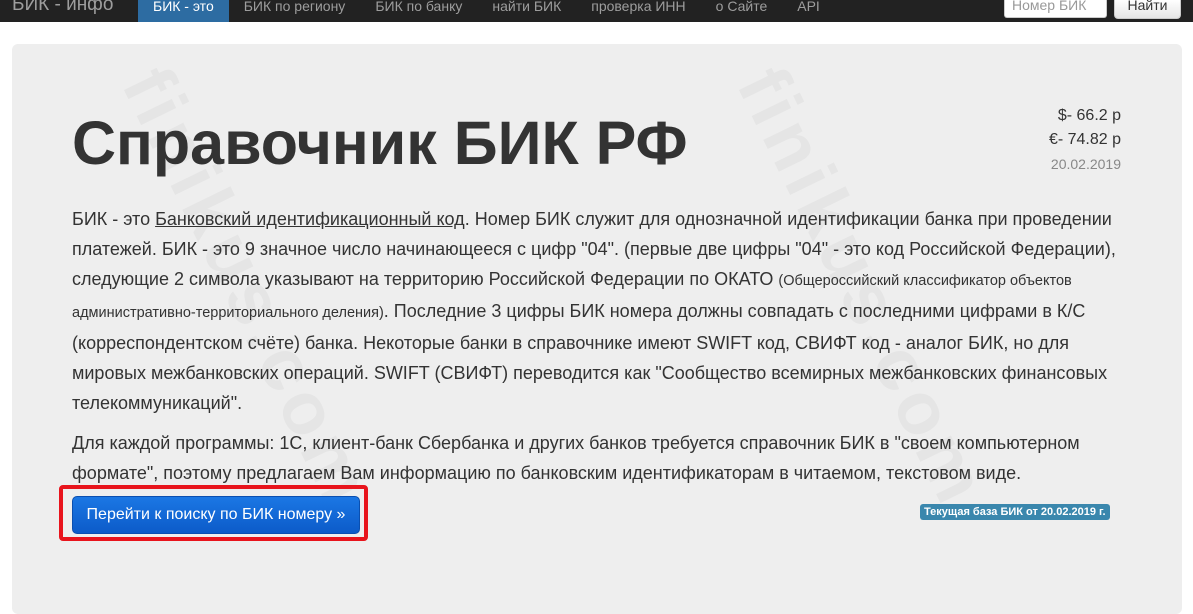  Describe the element at coordinates (1055, 9) in the screenshot. I see `bik-search-input: Номер БИК` at that location.